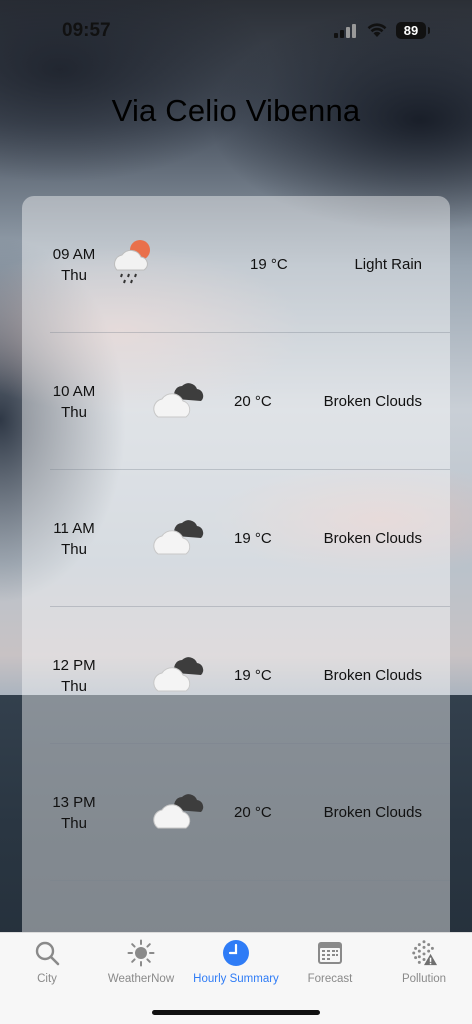 The height and width of the screenshot is (1024, 472). Describe the element at coordinates (132, 262) in the screenshot. I see `light-rain-icon` at that location.